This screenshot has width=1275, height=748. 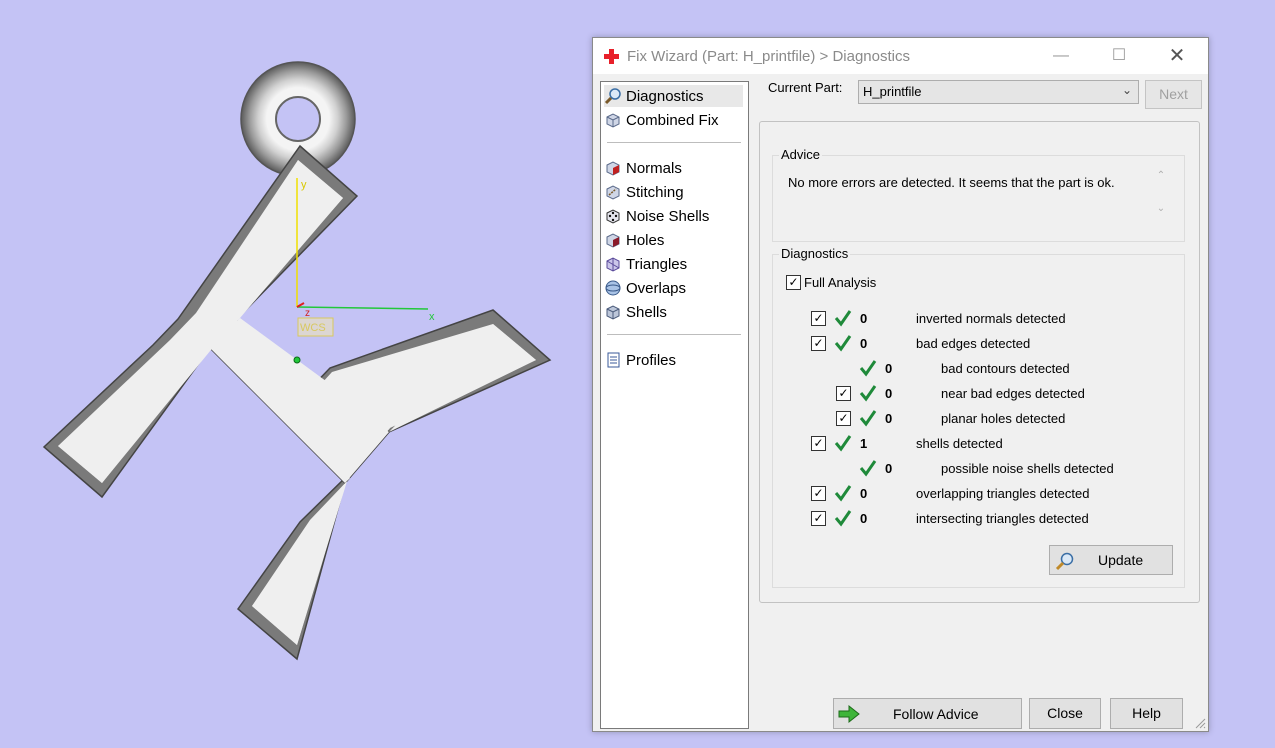 I want to click on axis-x-line, so click(x=362, y=308).